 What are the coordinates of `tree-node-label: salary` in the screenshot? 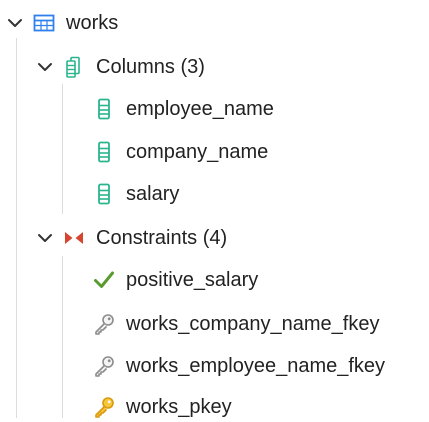 It's located at (153, 194).